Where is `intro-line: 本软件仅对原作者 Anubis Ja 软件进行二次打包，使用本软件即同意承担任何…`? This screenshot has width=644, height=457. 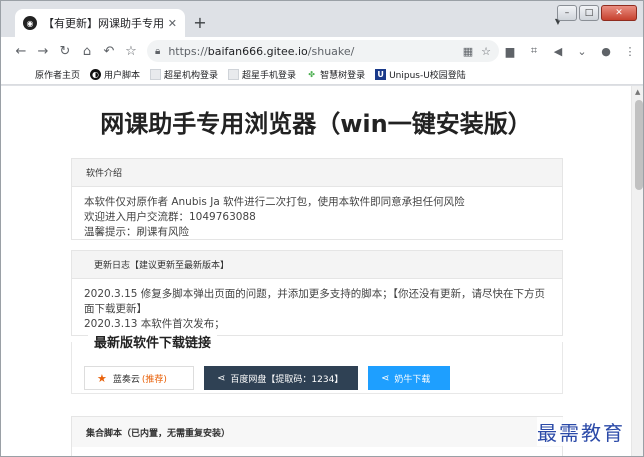 intro-line: 本软件仅对原作者 Anubis Ja 软件进行二次打包，使用本软件即同意承担任何… is located at coordinates (274, 202).